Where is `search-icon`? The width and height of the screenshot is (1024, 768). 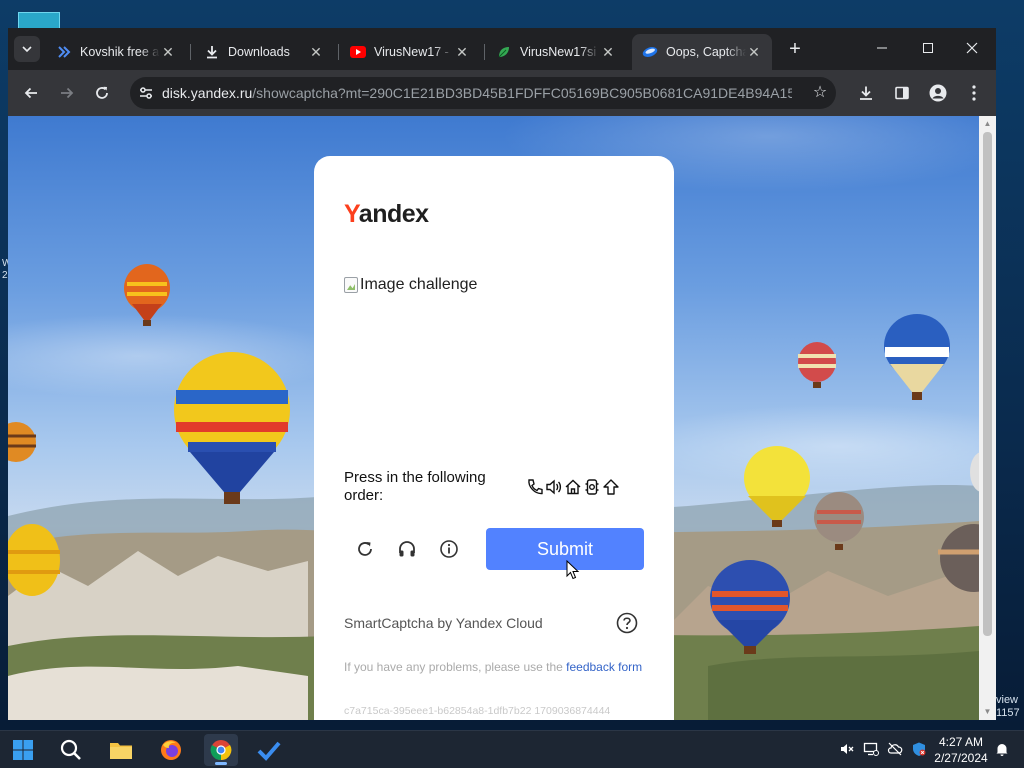 search-icon is located at coordinates (70, 749).